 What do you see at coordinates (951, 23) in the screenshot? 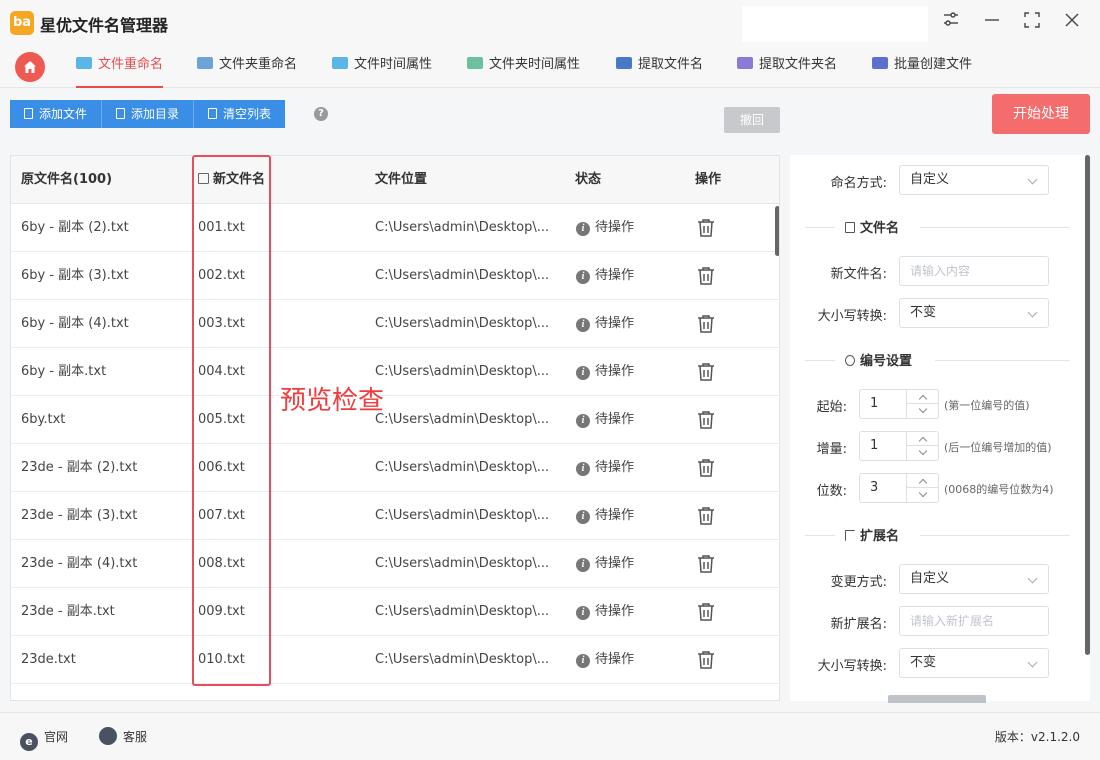
I see `settings-sliders-icon` at bounding box center [951, 23].